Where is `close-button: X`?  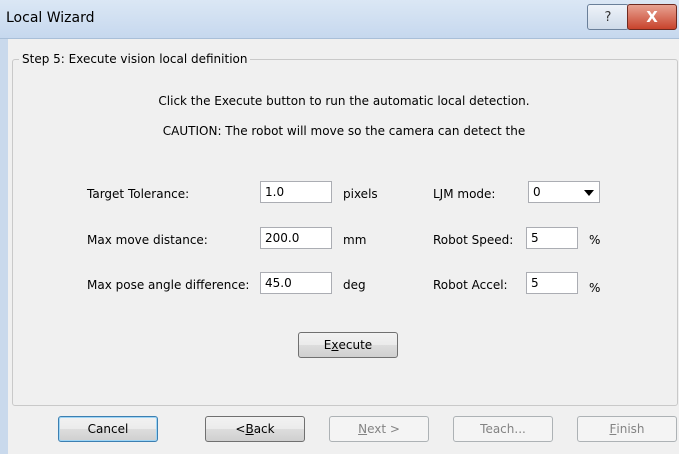
close-button: X is located at coordinates (652, 17).